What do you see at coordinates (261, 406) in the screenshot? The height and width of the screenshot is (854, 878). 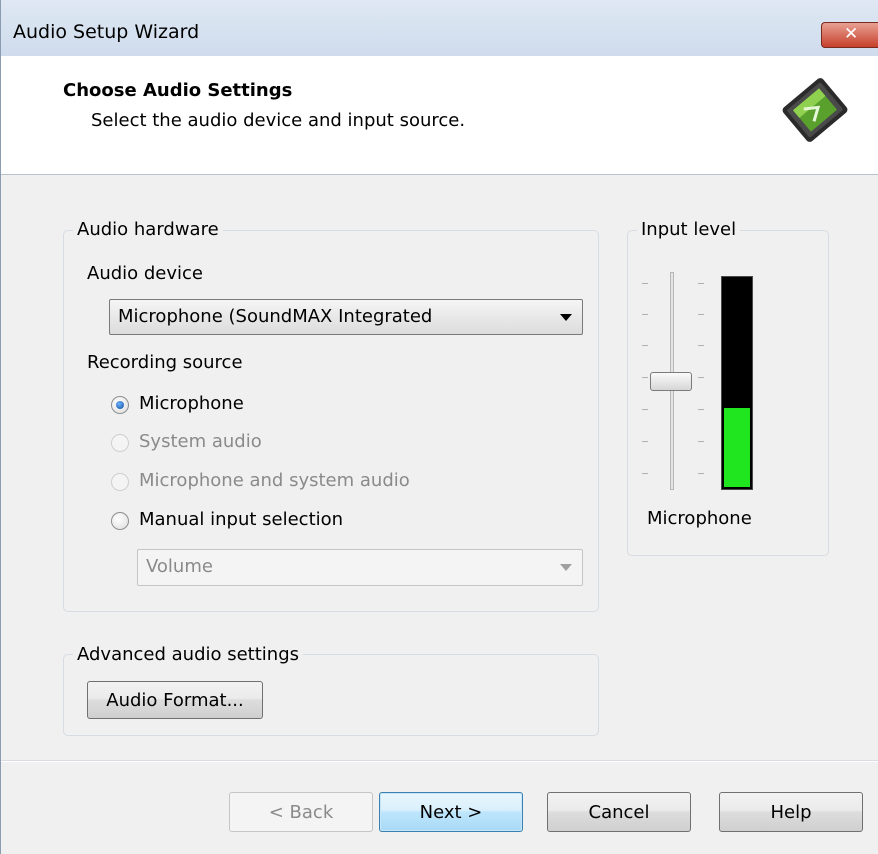 I see `radio-microphone: Microphone` at bounding box center [261, 406].